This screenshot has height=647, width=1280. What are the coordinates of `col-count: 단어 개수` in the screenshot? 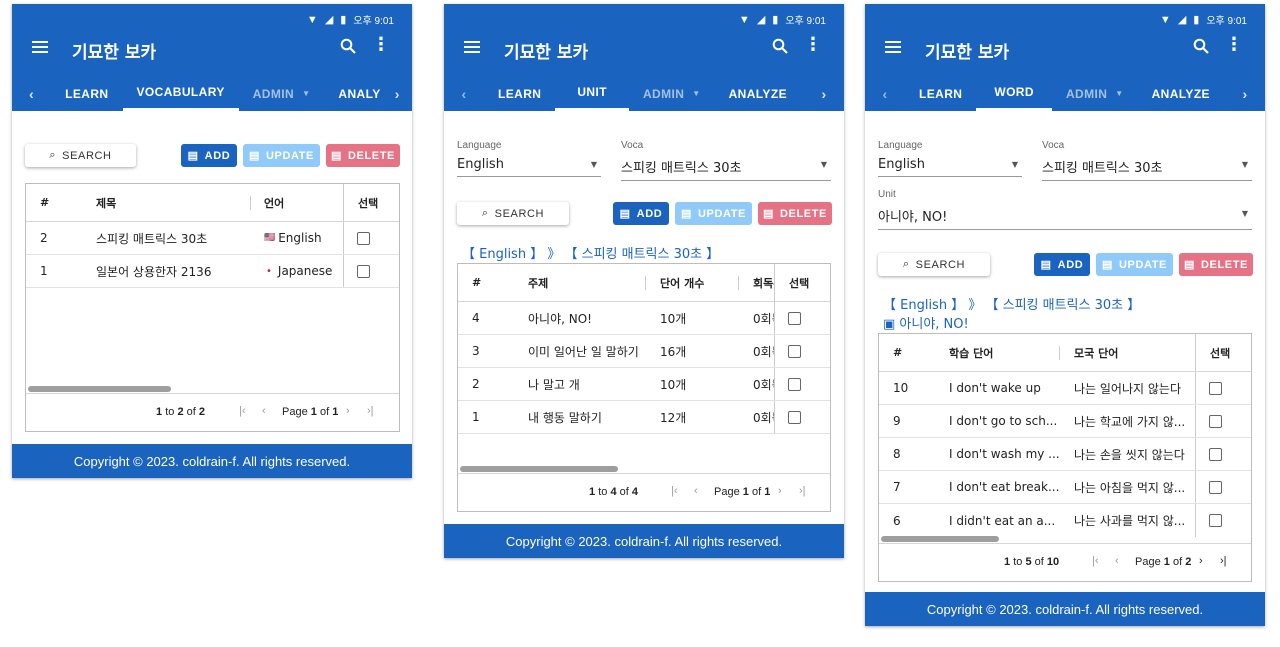 It's located at (682, 282).